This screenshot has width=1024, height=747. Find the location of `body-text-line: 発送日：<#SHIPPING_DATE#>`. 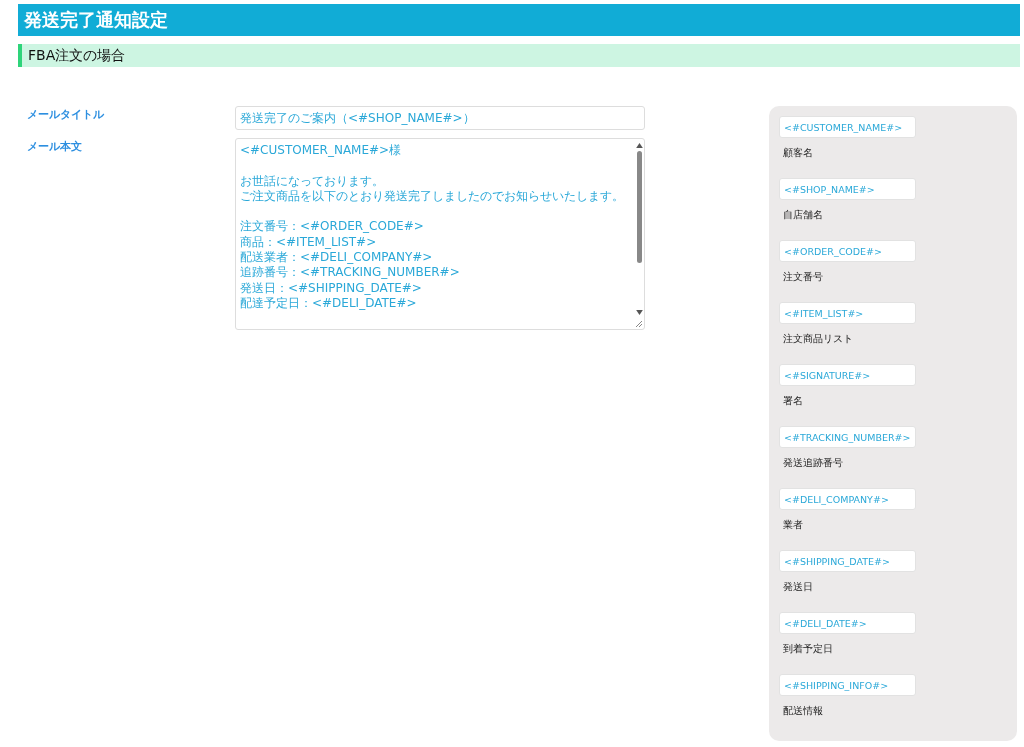

body-text-line: 発送日：<#SHIPPING_DATE#> is located at coordinates (331, 288).